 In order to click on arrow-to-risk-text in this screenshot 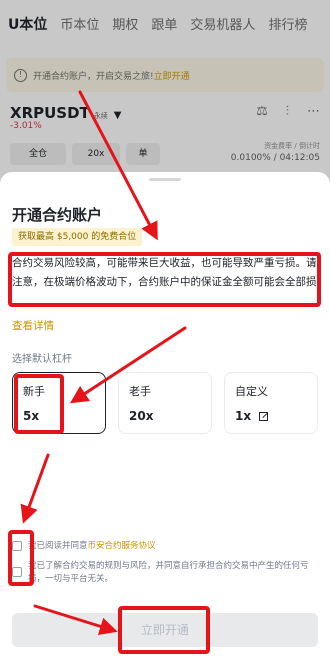, I will do `click(118, 165)`.